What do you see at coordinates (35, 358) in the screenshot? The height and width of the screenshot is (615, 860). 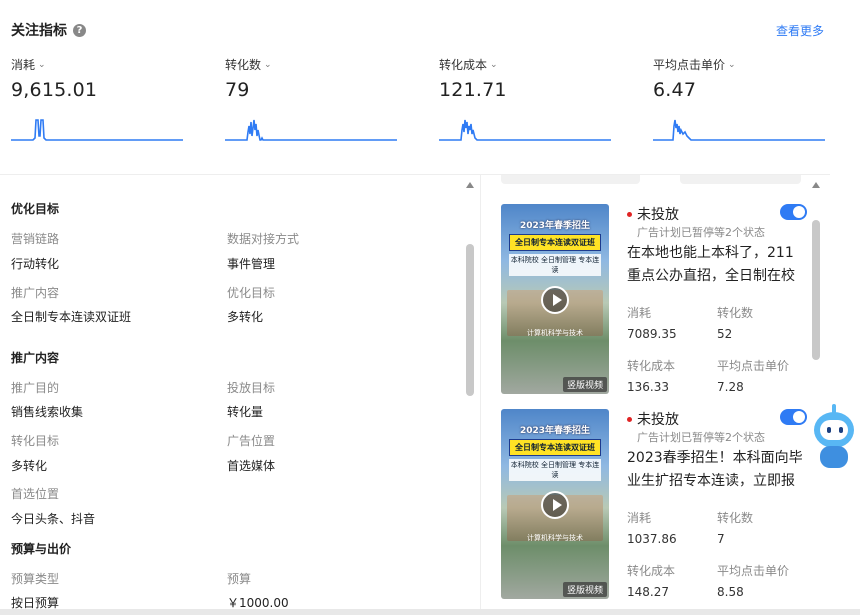 I see `section-title-promotion: 推广内容` at bounding box center [35, 358].